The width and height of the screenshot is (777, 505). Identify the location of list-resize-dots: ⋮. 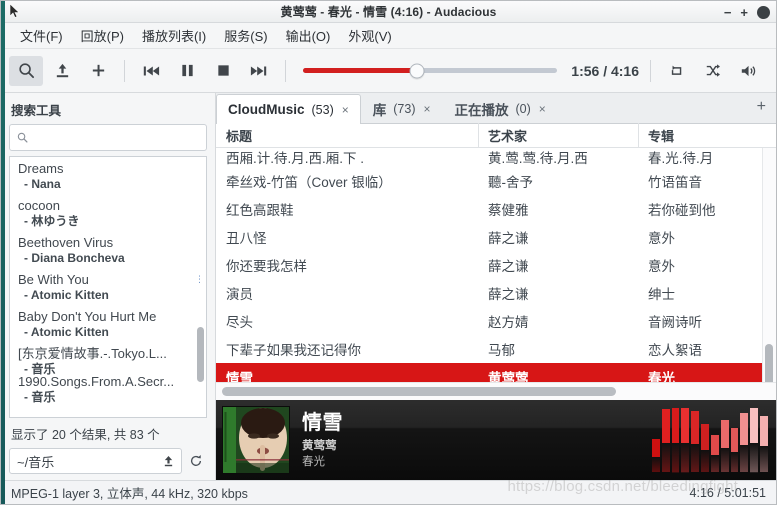
(199, 279).